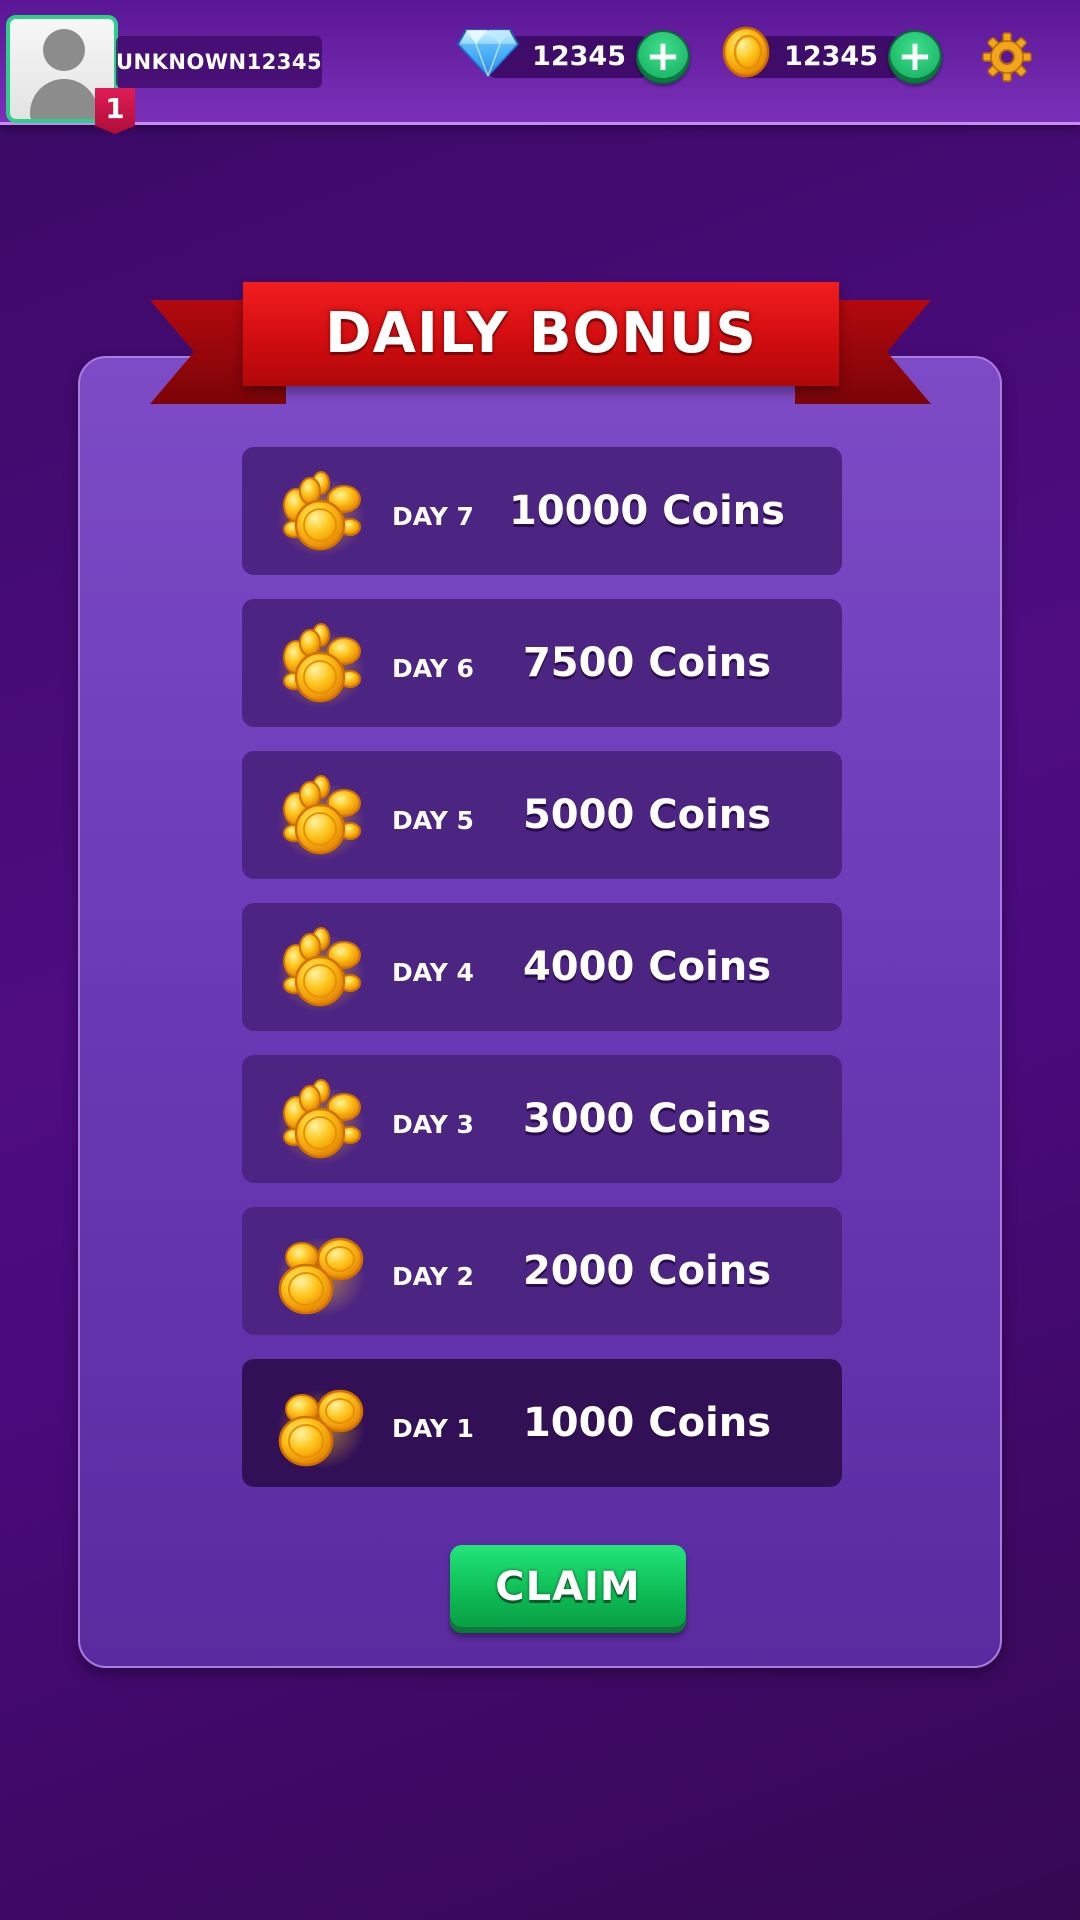 The image size is (1080, 1920). Describe the element at coordinates (831, 56) in the screenshot. I see `coin-amount: 12345` at that location.